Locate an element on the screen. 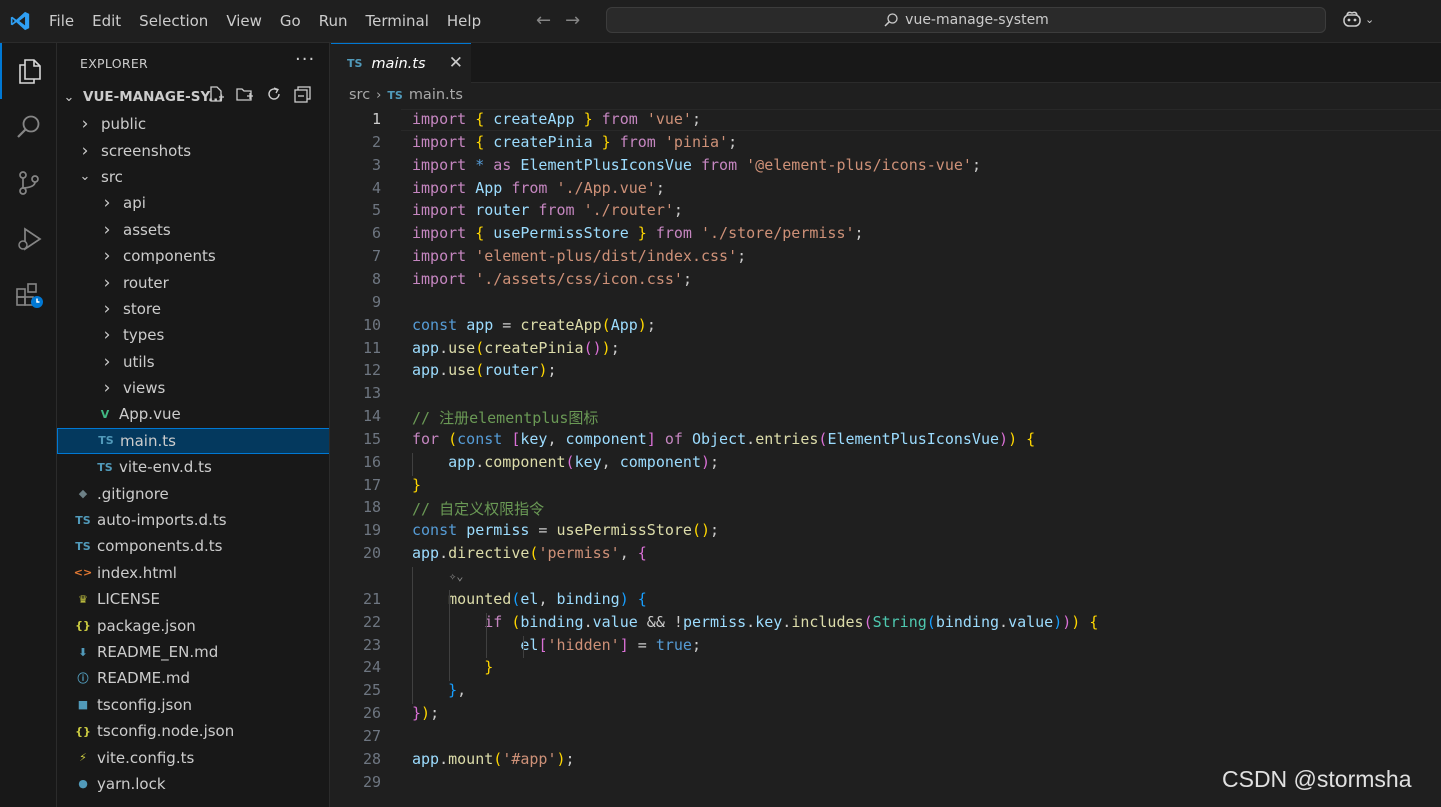  source-control-icon is located at coordinates (28, 183).